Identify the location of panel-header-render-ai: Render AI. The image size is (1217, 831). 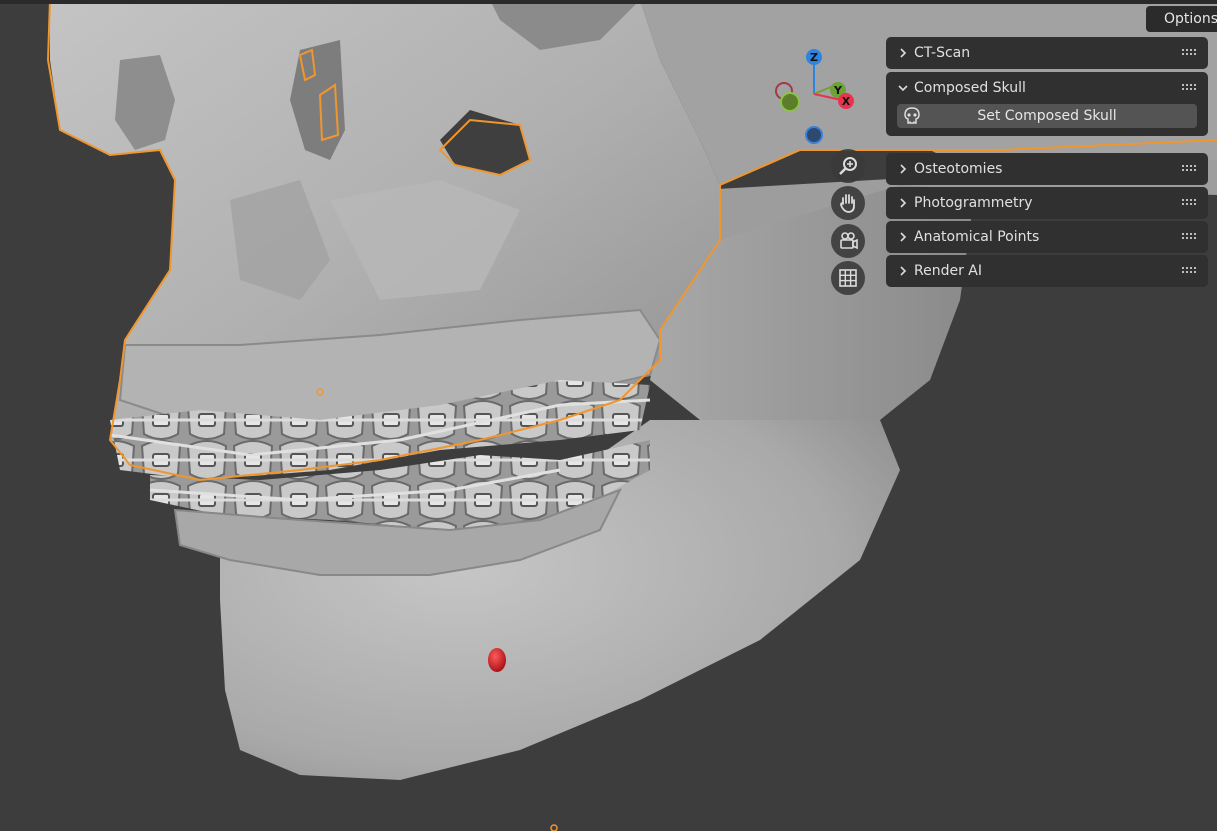
(1047, 271).